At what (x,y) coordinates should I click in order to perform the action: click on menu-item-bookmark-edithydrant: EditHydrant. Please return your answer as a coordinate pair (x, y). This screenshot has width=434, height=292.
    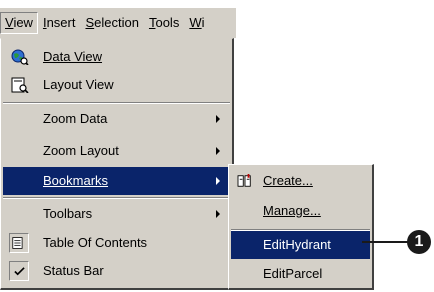
    Looking at the image, I should click on (300, 245).